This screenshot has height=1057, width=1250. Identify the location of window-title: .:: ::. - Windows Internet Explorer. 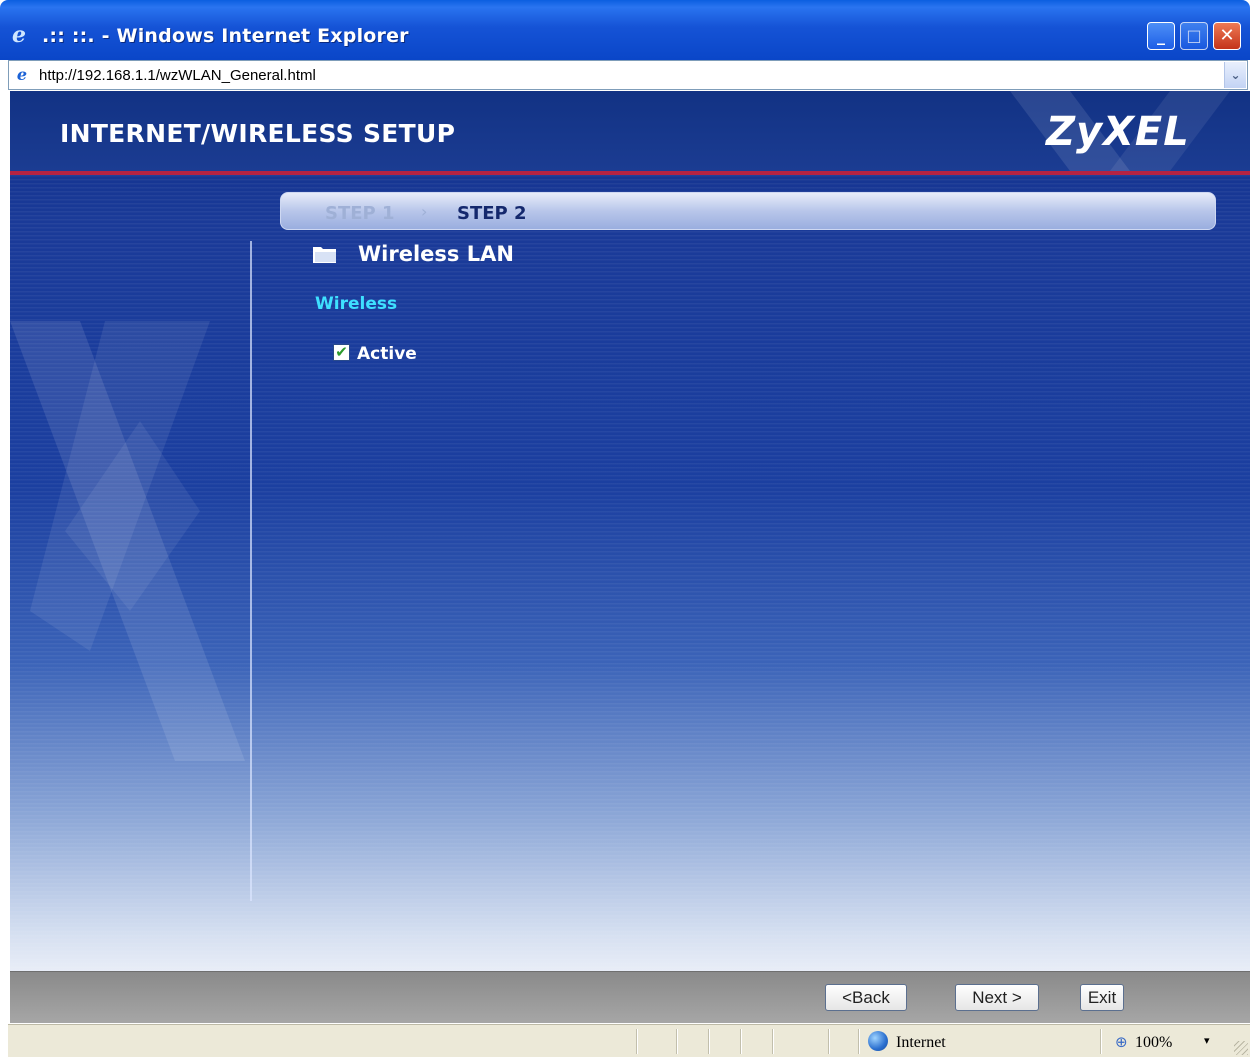
(225, 36).